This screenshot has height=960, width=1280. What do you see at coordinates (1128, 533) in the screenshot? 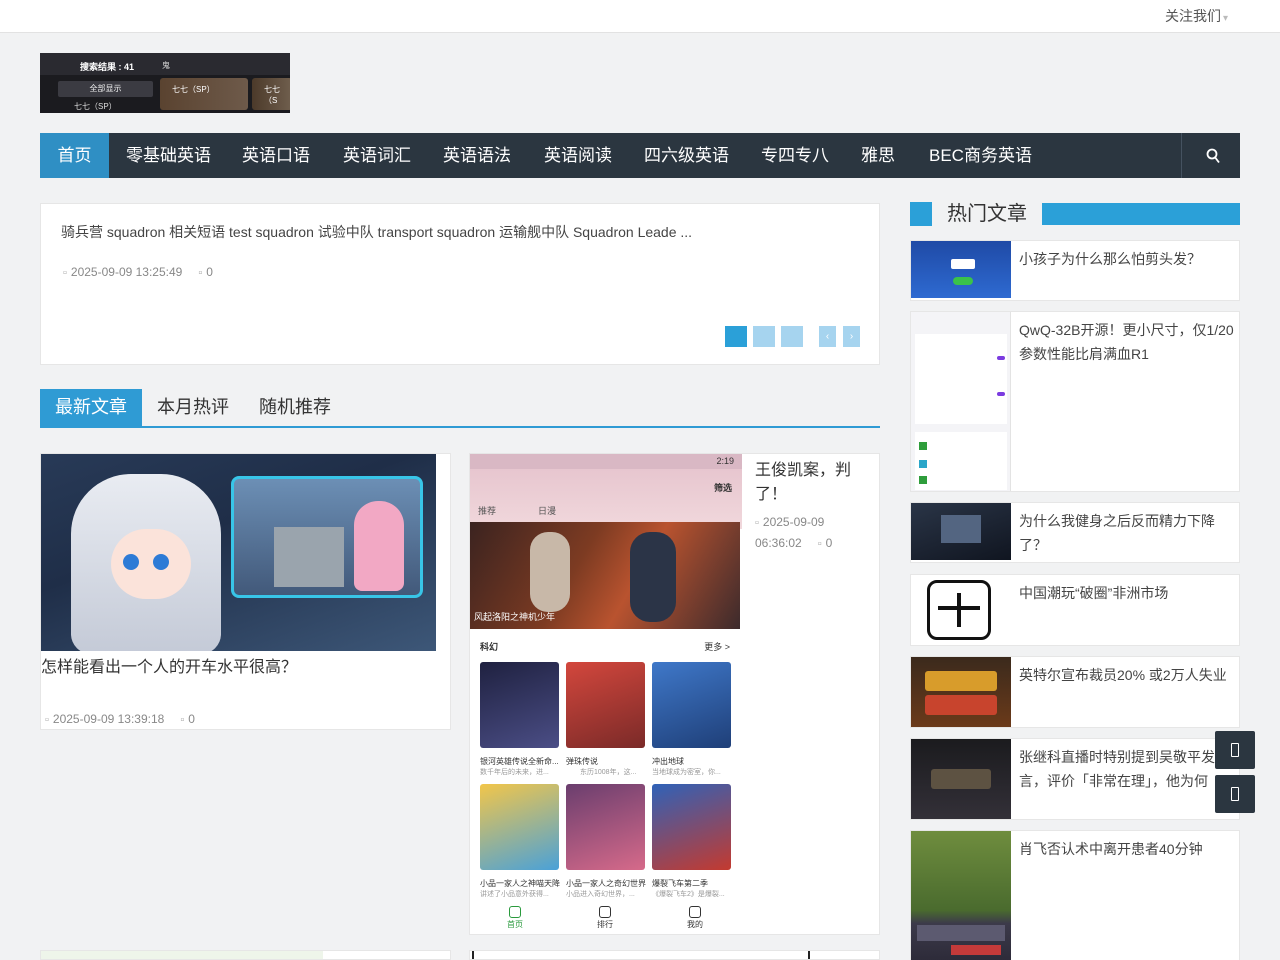
I see `hot-article-title: 为什么我健身之后反而精力下降了？` at bounding box center [1128, 533].